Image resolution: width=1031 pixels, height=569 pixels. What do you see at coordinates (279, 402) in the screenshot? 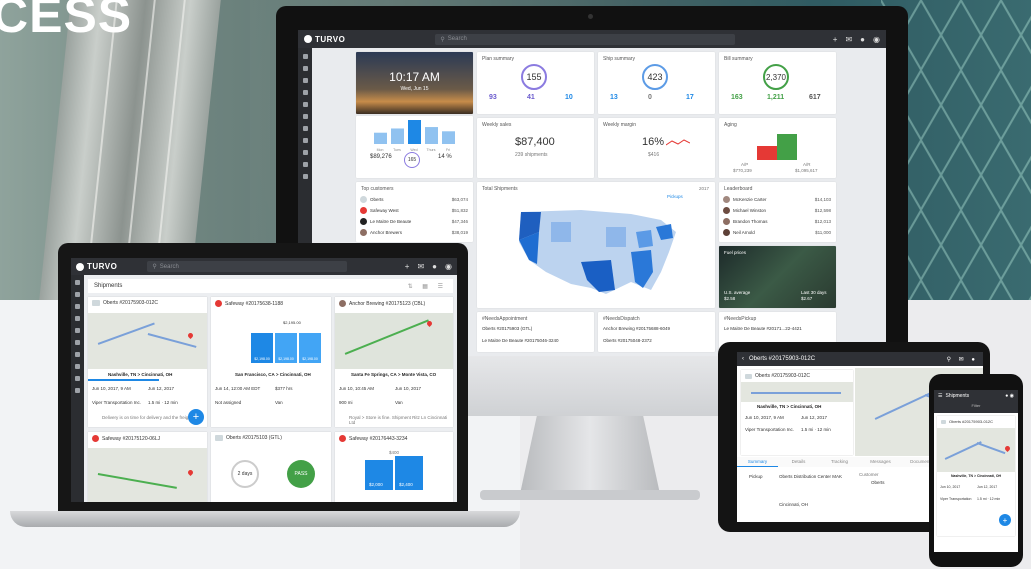
I see `equipment-value: Van` at bounding box center [279, 402].